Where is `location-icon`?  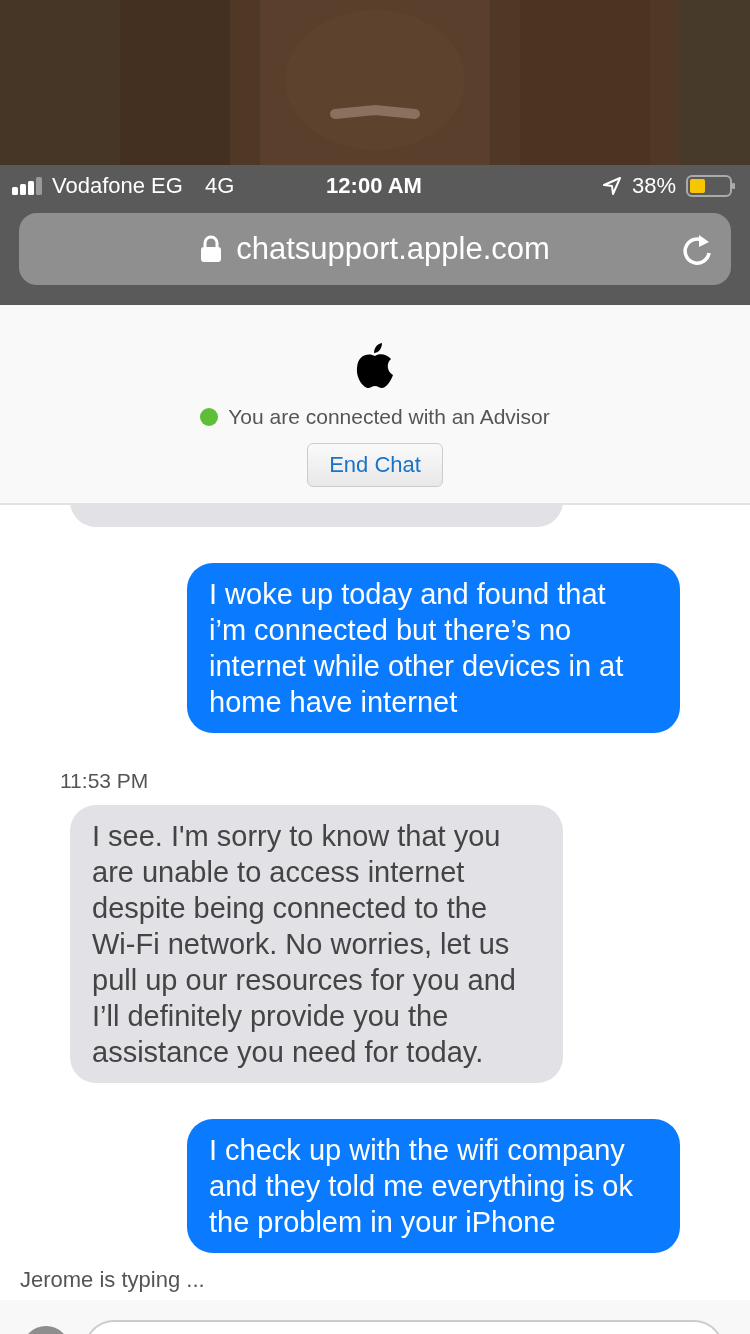 location-icon is located at coordinates (611, 186).